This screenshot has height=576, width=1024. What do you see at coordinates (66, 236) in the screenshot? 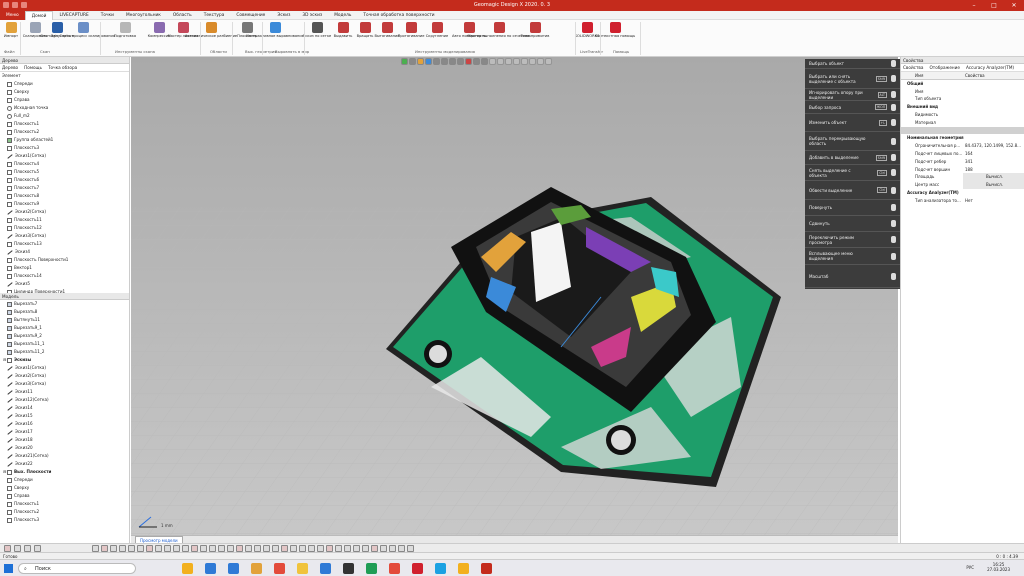
I see `feature-item: Эскиз3(Сетка)` at bounding box center [66, 236].